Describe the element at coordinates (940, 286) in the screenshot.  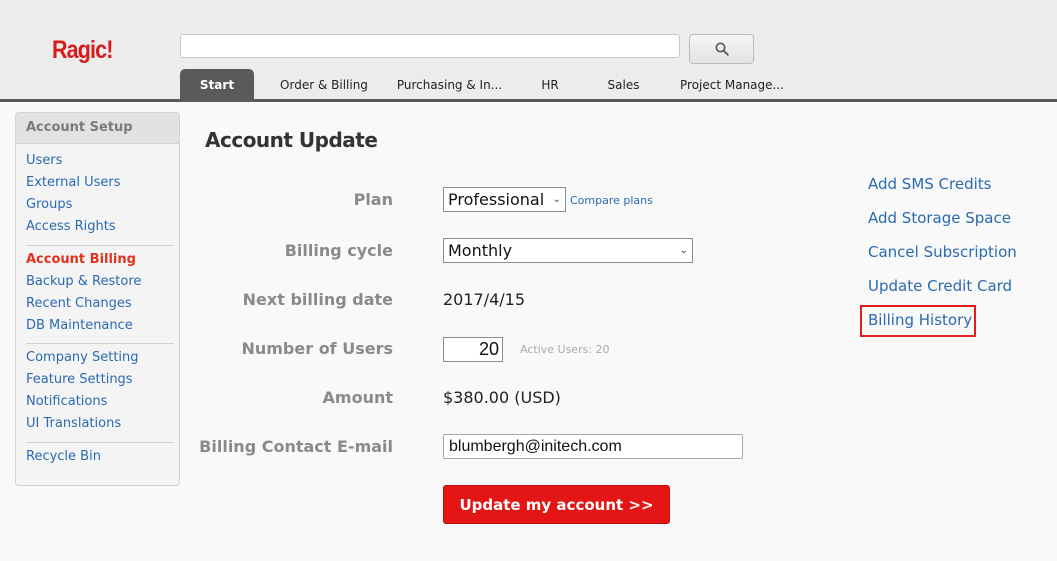
I see `update-credit-card-link: Update Credit Card` at that location.